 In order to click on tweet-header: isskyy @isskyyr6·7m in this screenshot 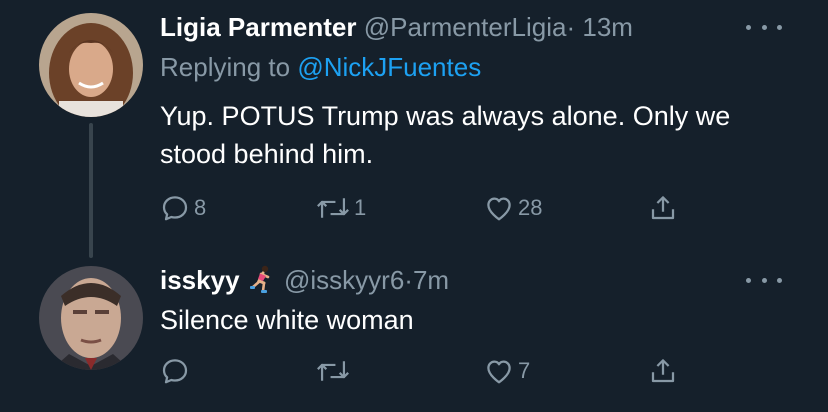, I will do `click(304, 282)`.